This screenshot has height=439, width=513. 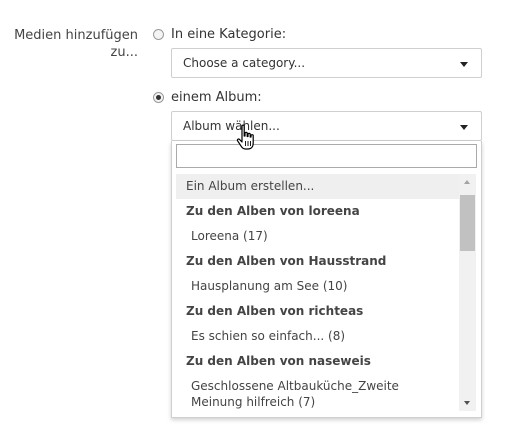 I want to click on radio-category-label: In eine Kategorie:, so click(x=229, y=34).